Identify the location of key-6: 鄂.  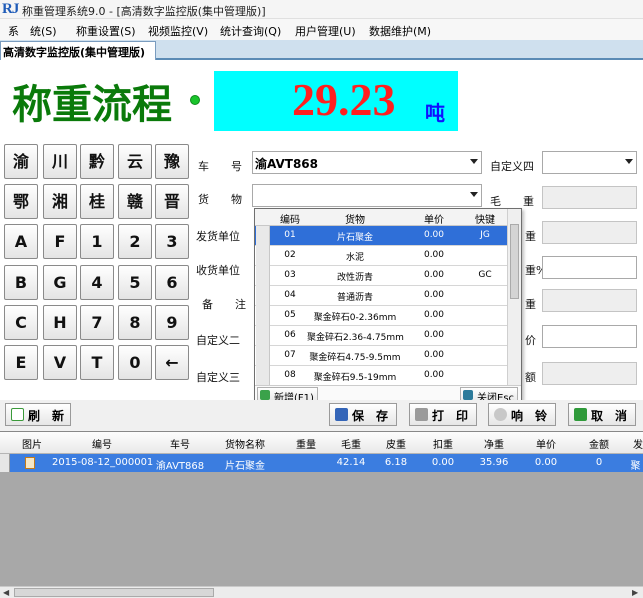
(21, 201).